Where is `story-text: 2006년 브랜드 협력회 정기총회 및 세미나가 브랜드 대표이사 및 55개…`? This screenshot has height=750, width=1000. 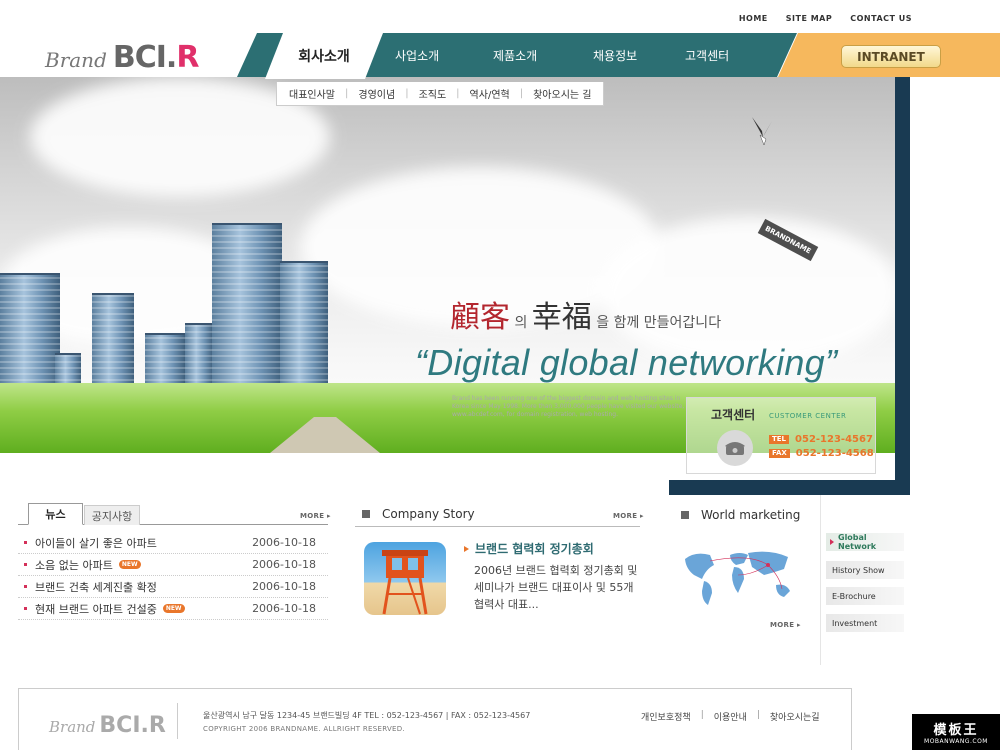
story-text: 2006년 브랜드 협력회 정기총회 및 세미나가 브랜드 대표이사 및 55개… is located at coordinates (556, 587).